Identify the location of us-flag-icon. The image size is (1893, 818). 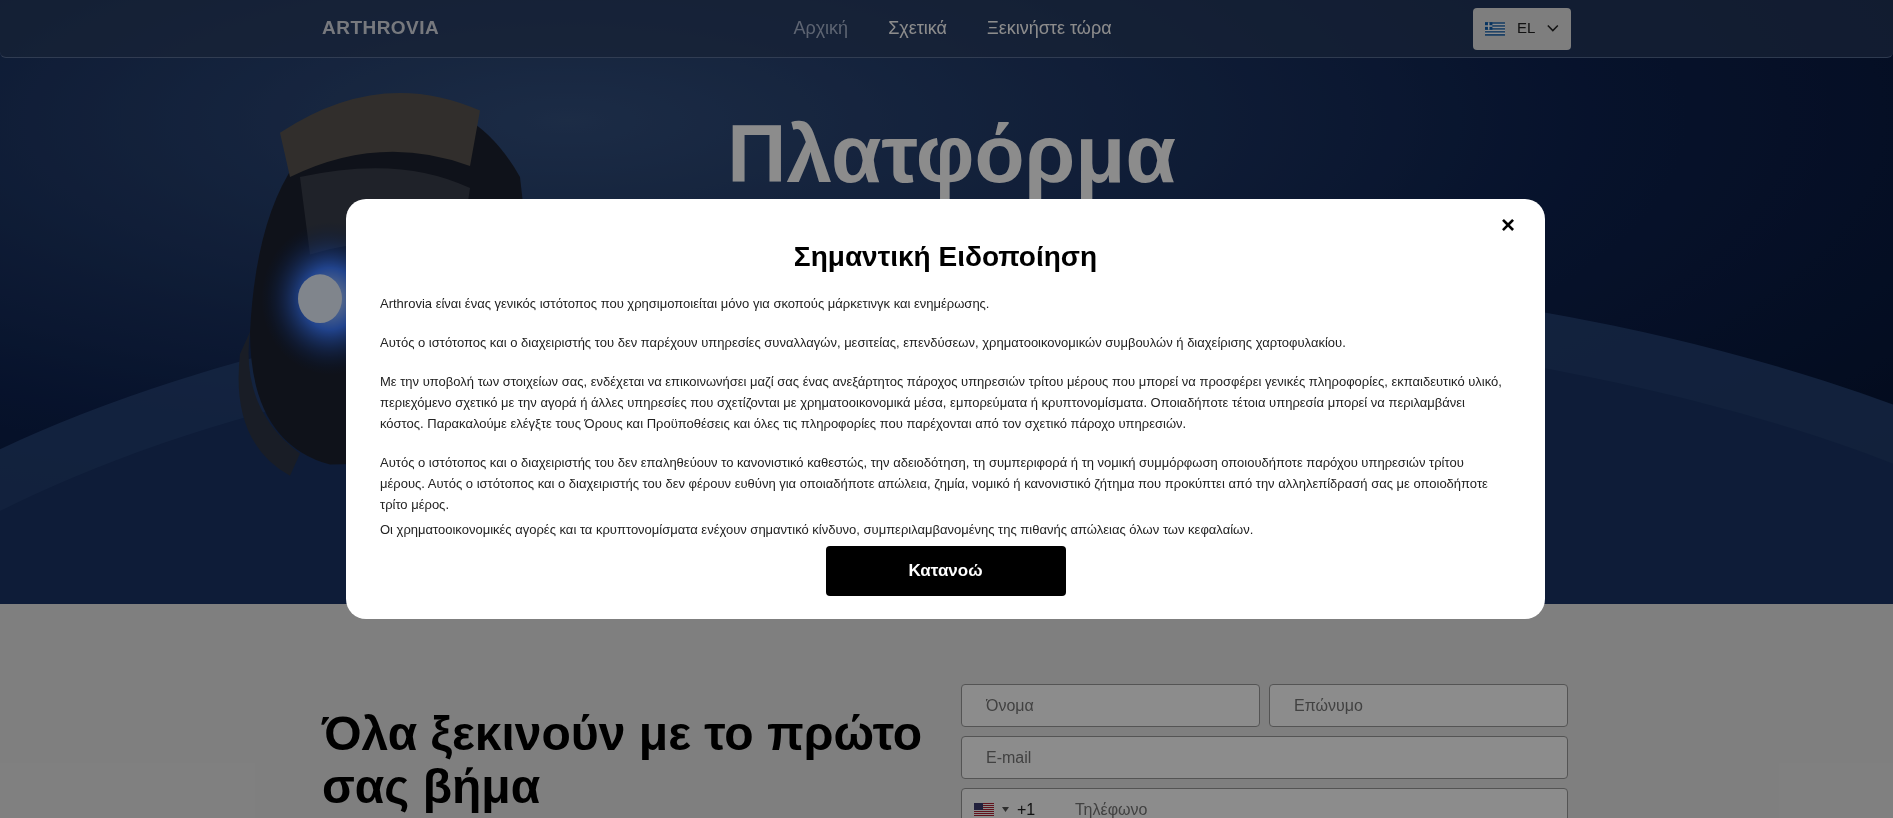
(984, 809).